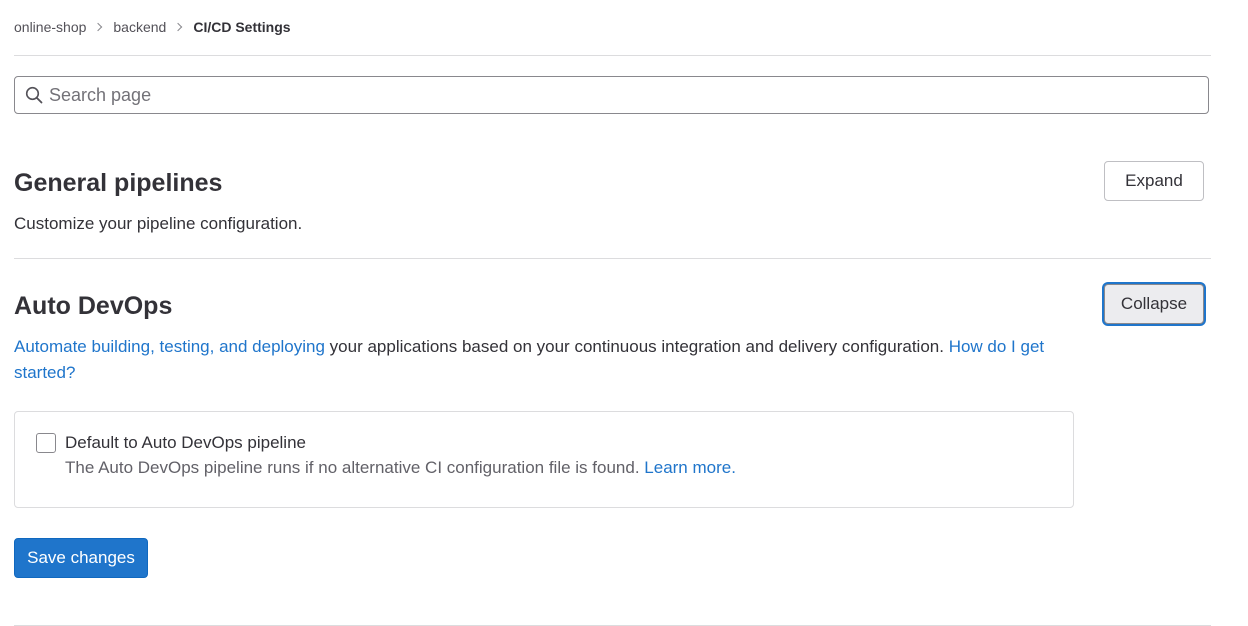 The height and width of the screenshot is (626, 1248). I want to click on breadcrumb: online-shop backend CI/CD Settings, so click(152, 27).